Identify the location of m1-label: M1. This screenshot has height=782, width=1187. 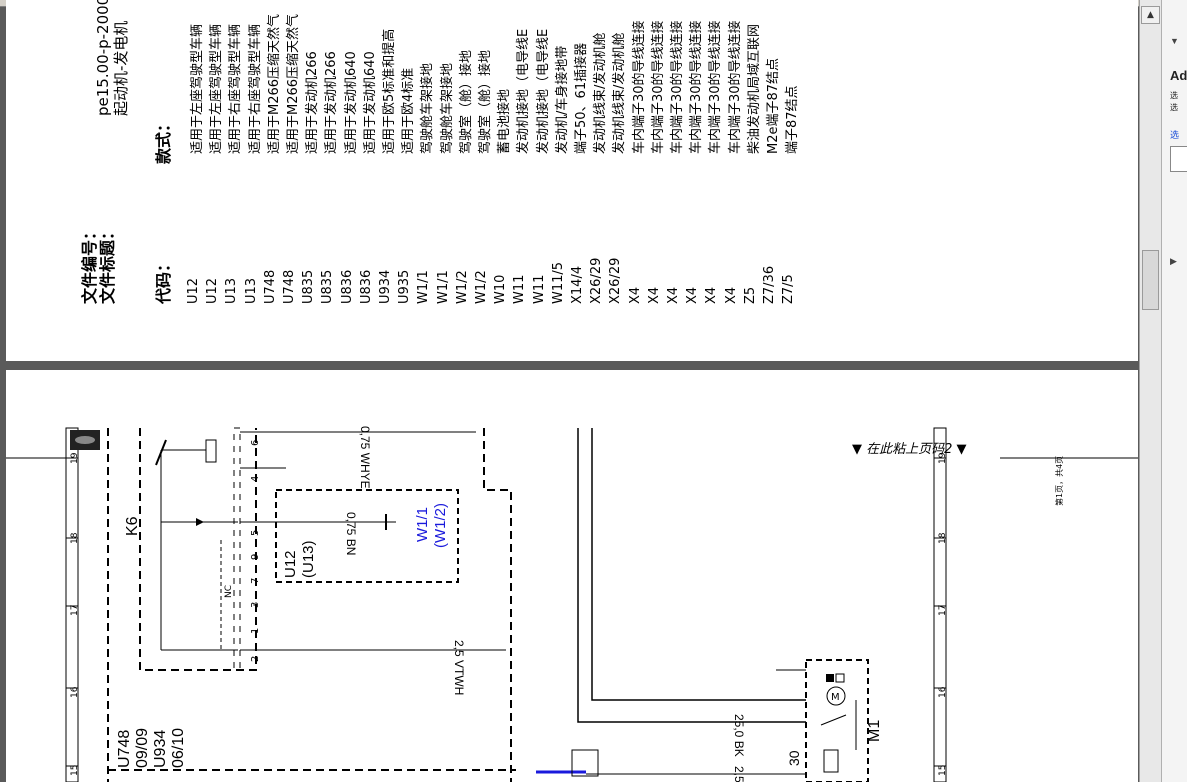
(874, 730).